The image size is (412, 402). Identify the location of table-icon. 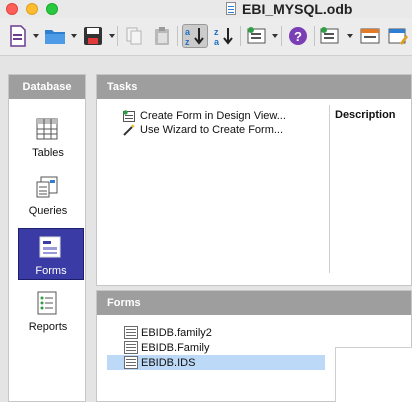
(47, 129).